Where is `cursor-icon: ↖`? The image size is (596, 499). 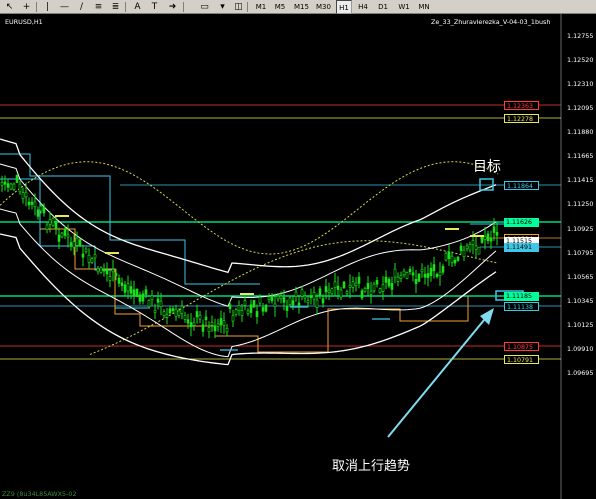 cursor-icon: ↖ is located at coordinates (9, 6).